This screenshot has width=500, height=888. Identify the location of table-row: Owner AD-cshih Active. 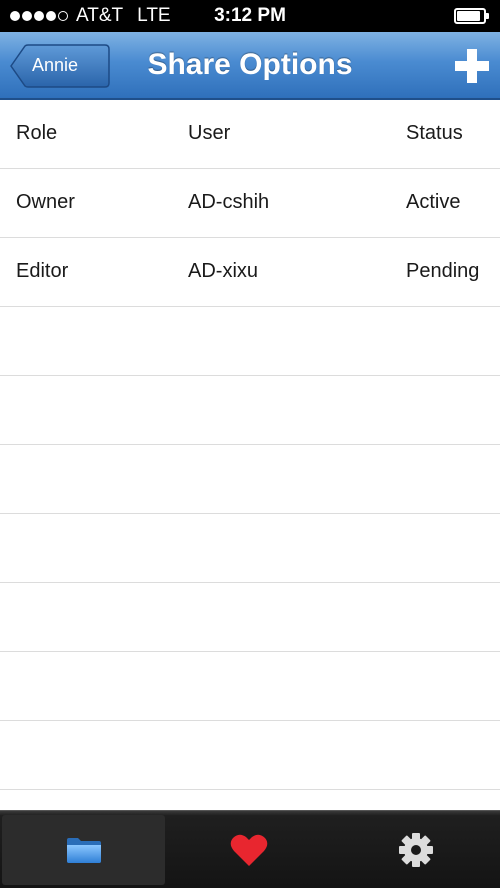
(250, 203).